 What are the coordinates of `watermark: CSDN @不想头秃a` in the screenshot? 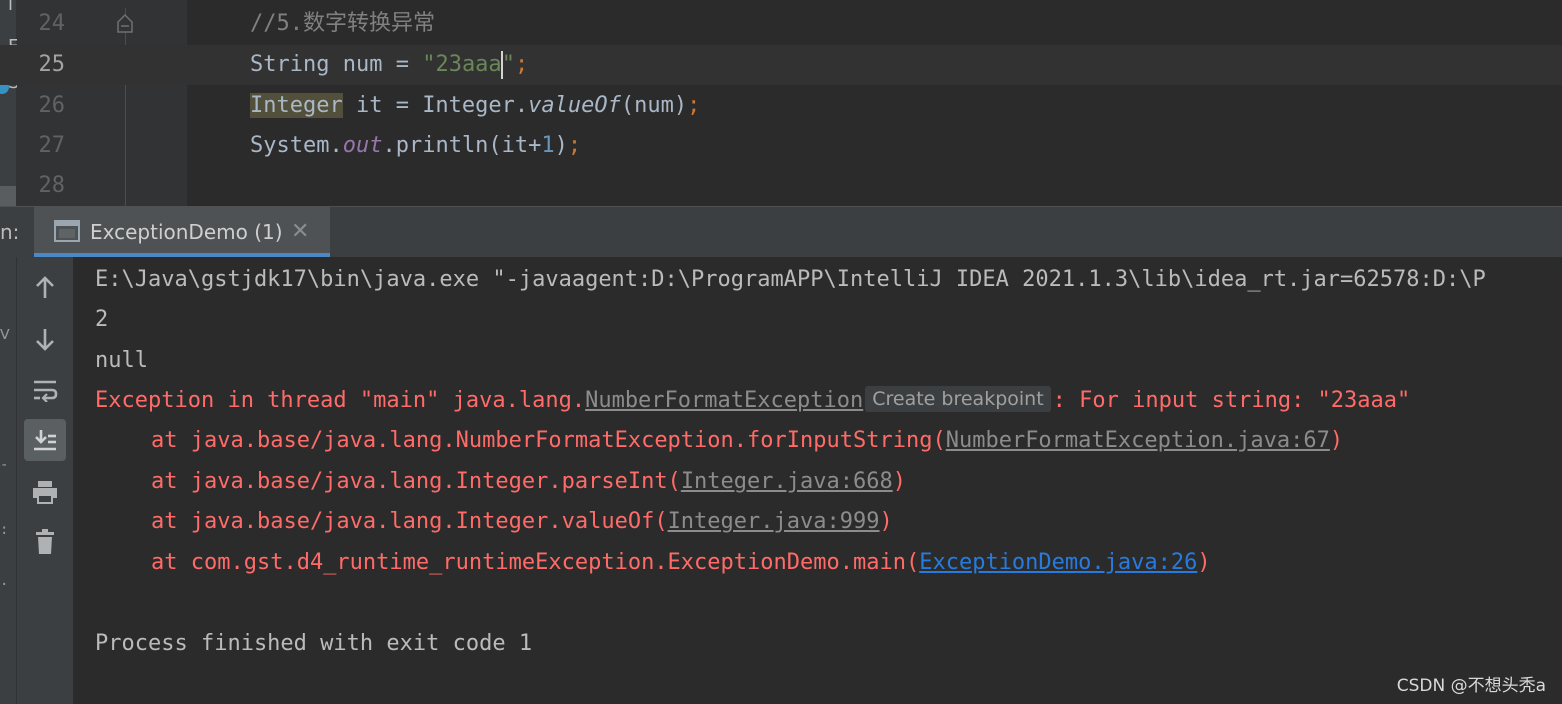 It's located at (1471, 686).